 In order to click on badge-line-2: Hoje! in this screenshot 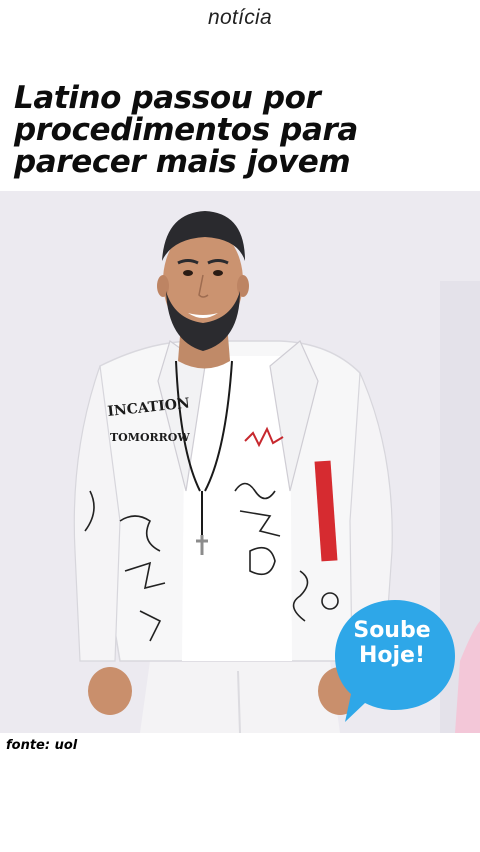, I will do `click(392, 655)`.